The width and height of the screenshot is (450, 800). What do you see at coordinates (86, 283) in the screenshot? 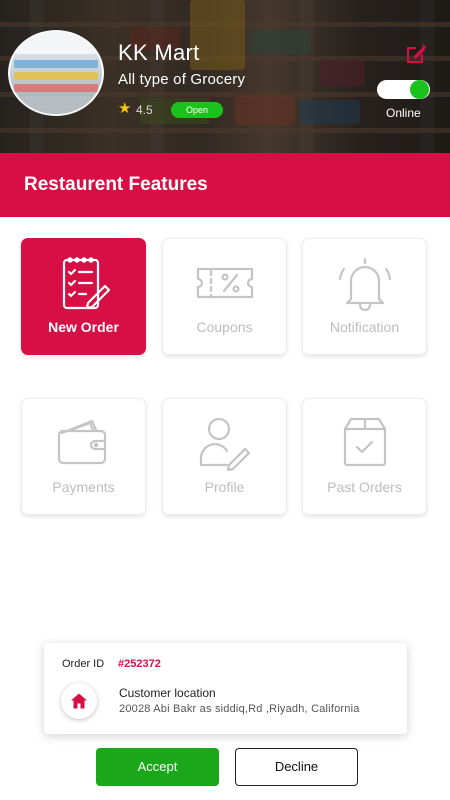
I see `clipboard-checklist-icon` at bounding box center [86, 283].